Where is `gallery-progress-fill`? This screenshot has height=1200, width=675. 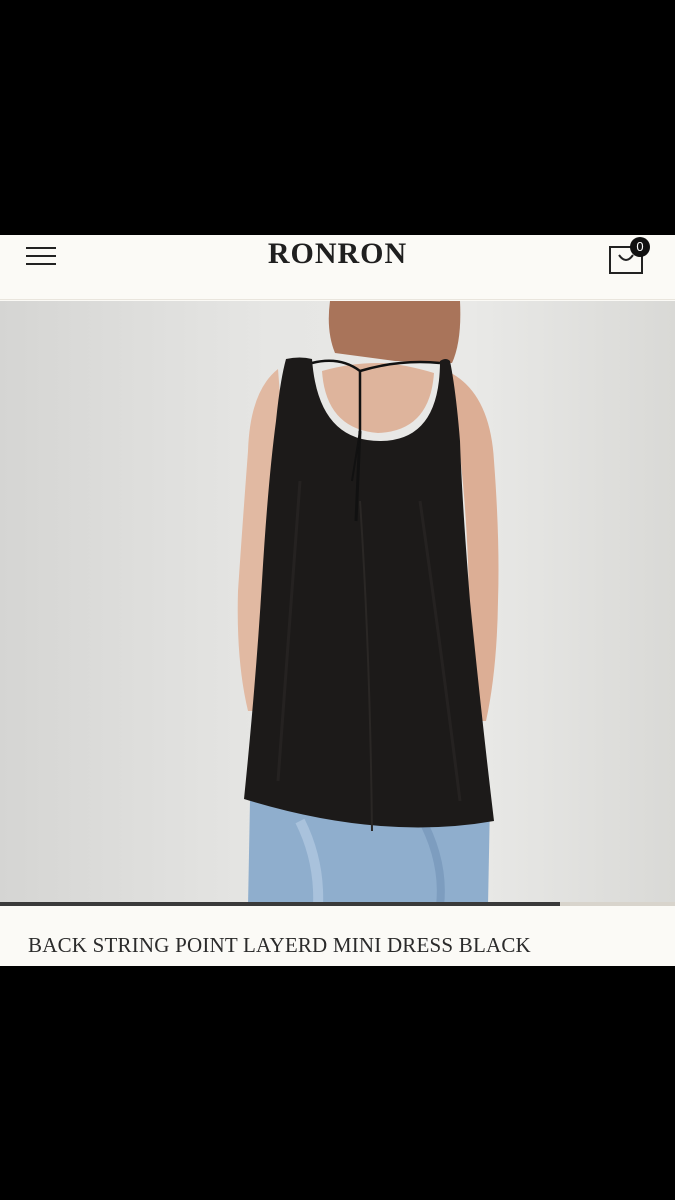
gallery-progress-fill is located at coordinates (280, 904).